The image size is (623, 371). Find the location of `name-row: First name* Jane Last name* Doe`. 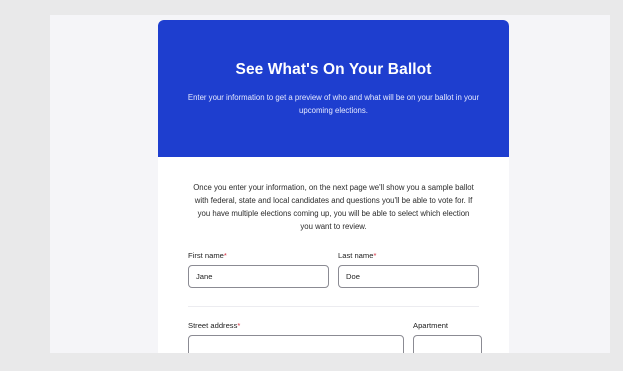

name-row: First name* Jane Last name* Doe is located at coordinates (333, 269).